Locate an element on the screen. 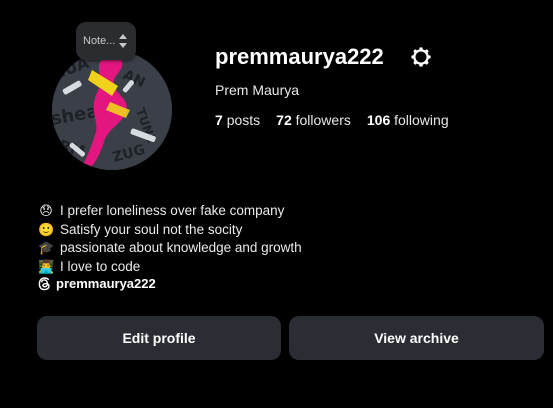 The width and height of the screenshot is (553, 408). username: premmaurya222 is located at coordinates (299, 56).